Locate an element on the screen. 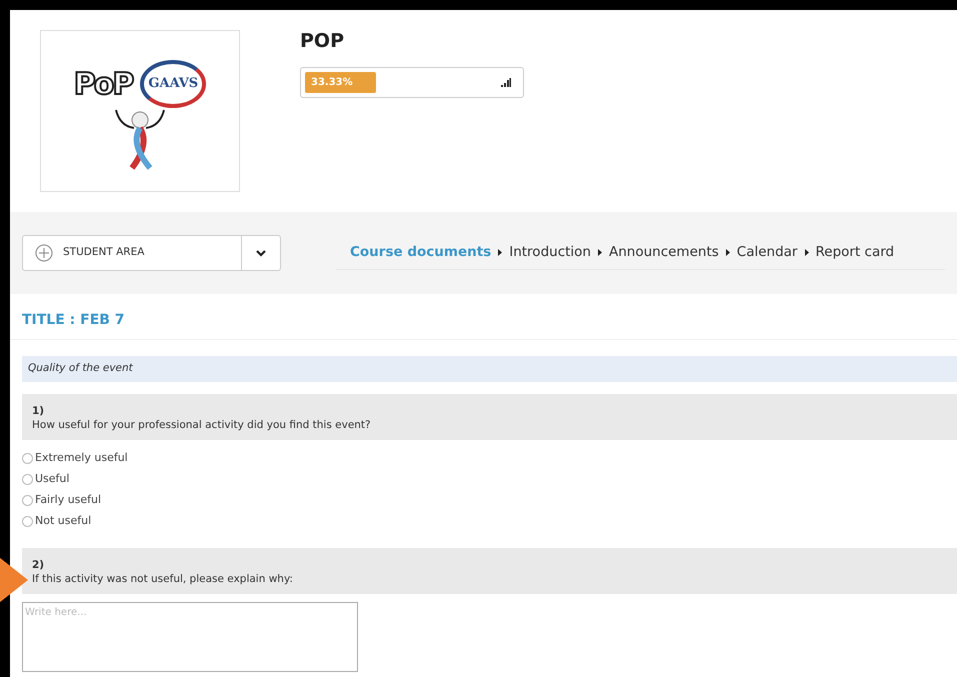  breadcrumb-link: Announcements is located at coordinates (663, 252).